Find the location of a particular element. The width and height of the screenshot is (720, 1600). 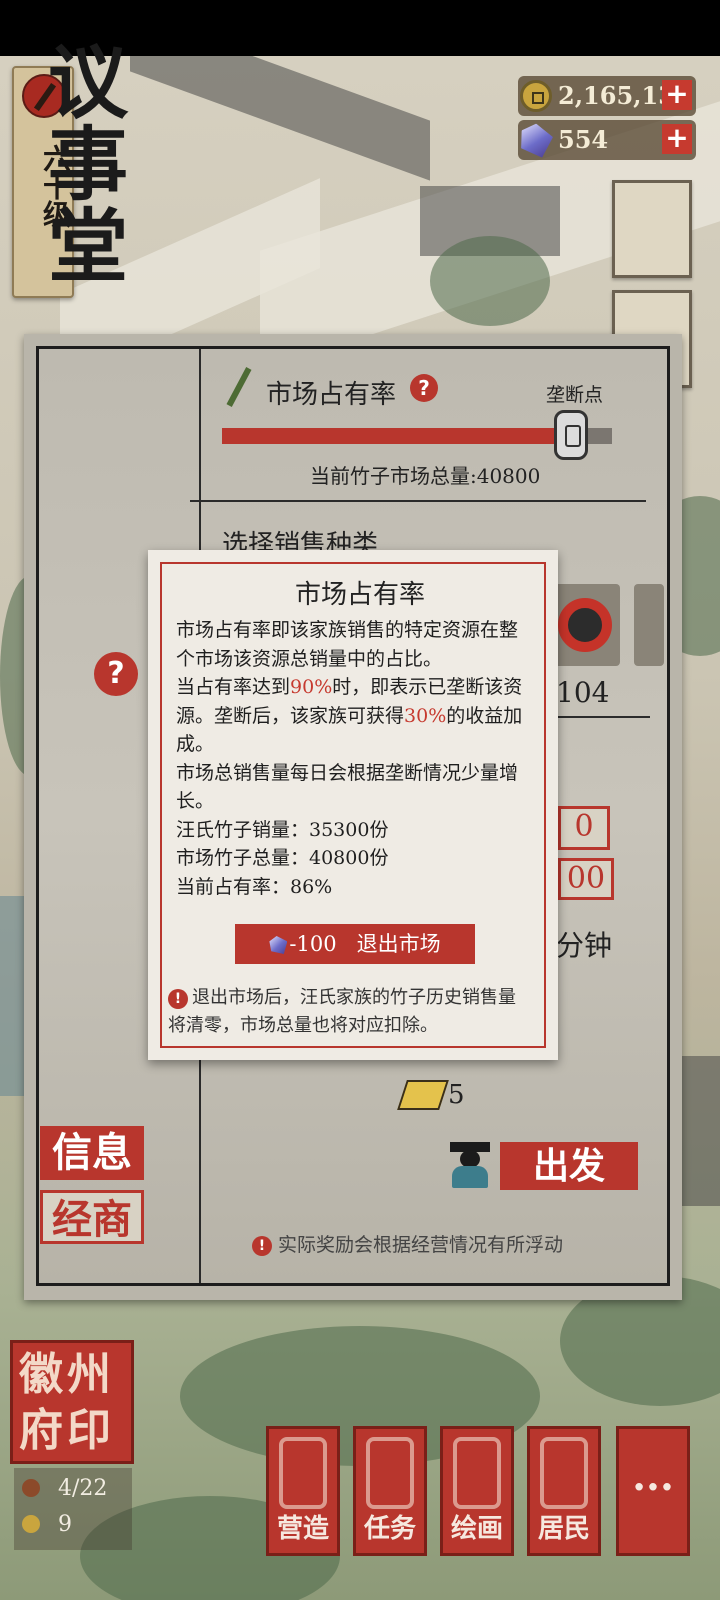

hall-title: 议事堂 is located at coordinates (82, 163).